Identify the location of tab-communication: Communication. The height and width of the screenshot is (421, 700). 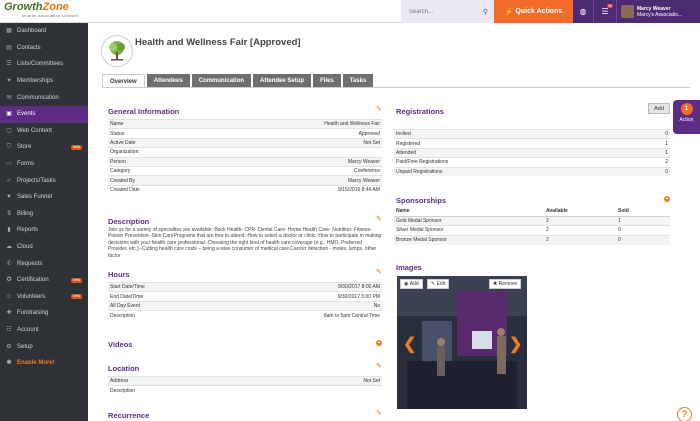
(221, 81).